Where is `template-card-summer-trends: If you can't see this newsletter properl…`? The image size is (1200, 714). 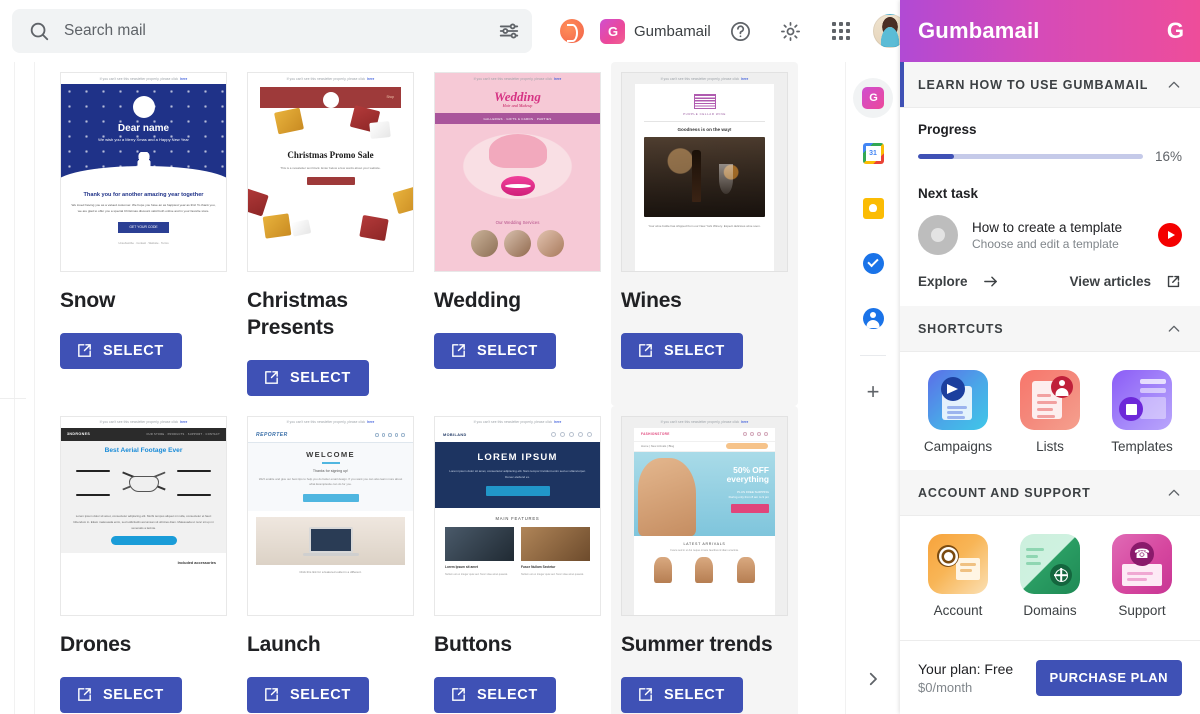
template-card-summer-trends: If you can't see this newsletter properl… is located at coordinates (704, 559).